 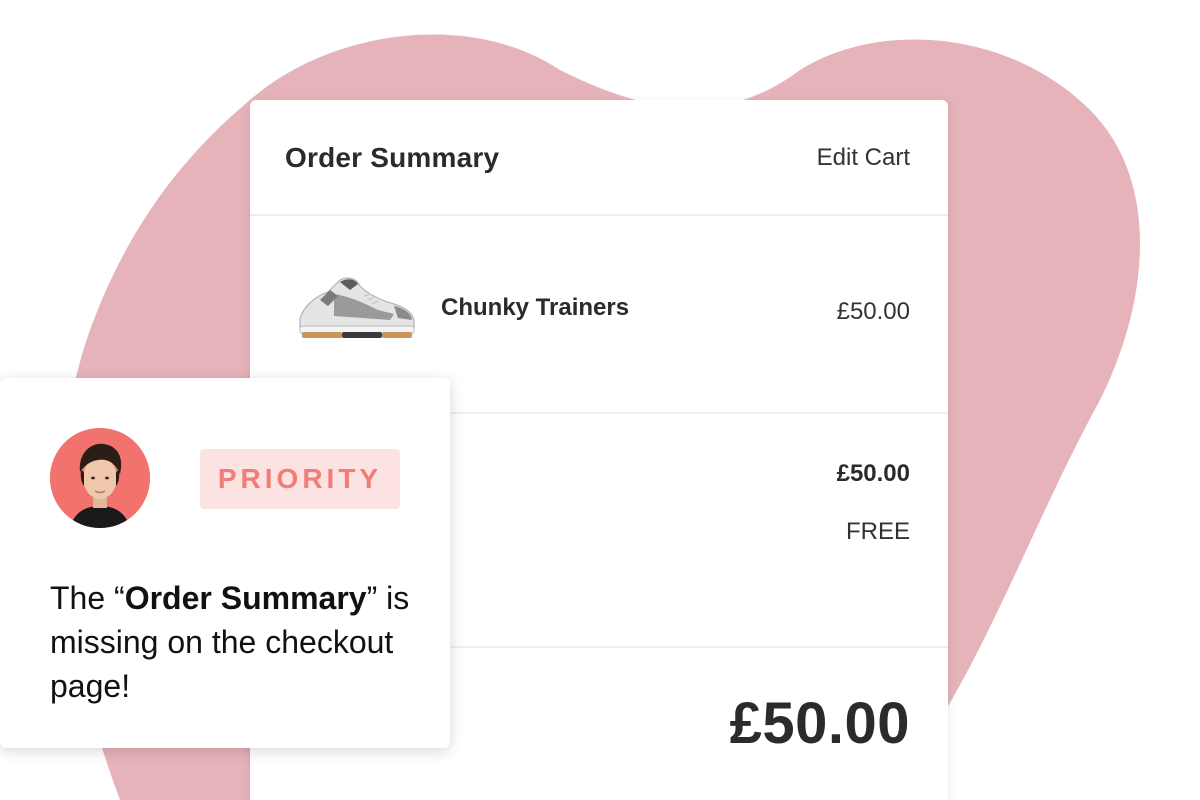 What do you see at coordinates (877, 531) in the screenshot?
I see `shipping-value: FREE` at bounding box center [877, 531].